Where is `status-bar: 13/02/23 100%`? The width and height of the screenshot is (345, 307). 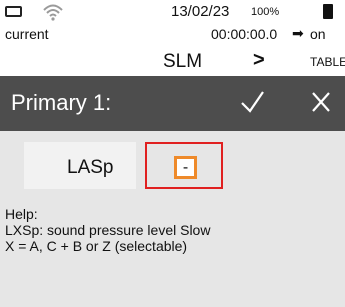 status-bar: 13/02/23 100% is located at coordinates (172, 12).